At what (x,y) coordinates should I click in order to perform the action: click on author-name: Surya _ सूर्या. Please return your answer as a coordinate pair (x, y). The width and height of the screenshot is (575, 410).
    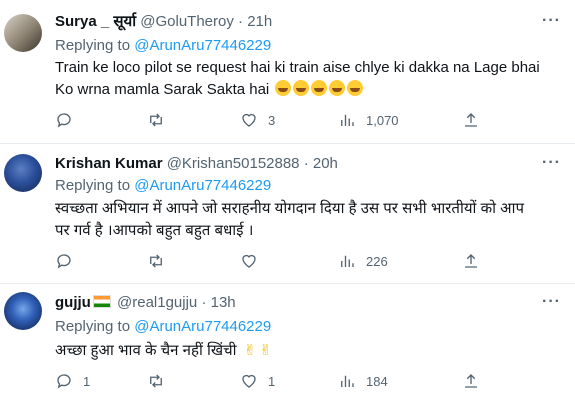
    Looking at the image, I should click on (95, 21).